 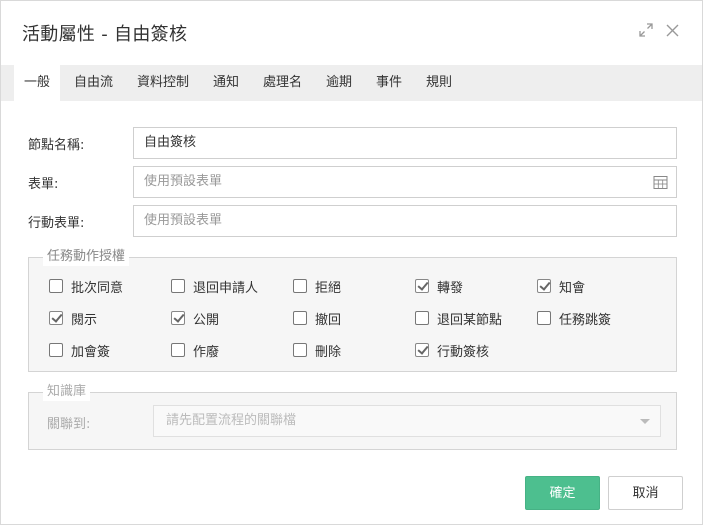 I want to click on checkbox-reject: 拒絕, so click(x=317, y=286).